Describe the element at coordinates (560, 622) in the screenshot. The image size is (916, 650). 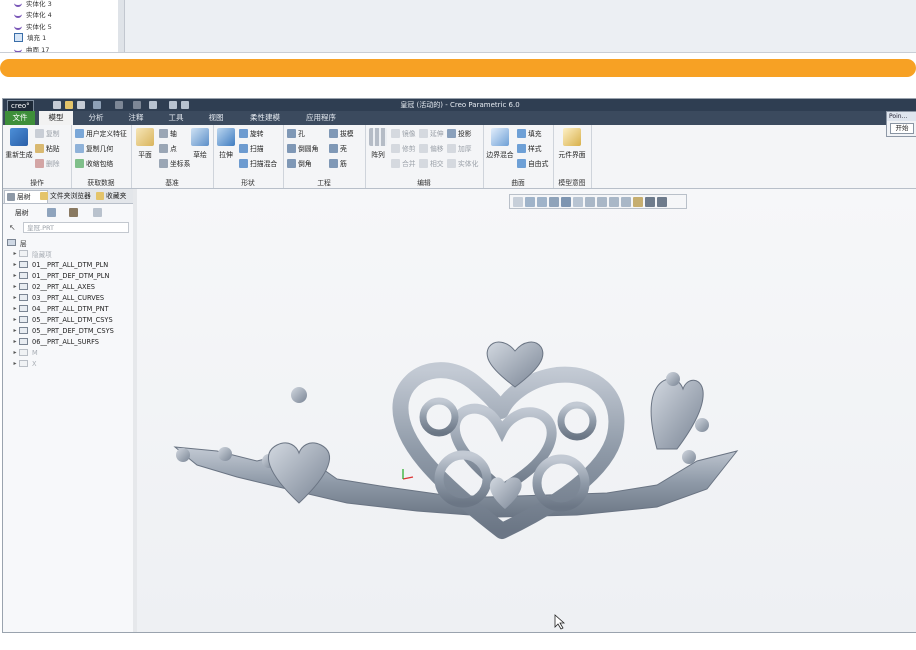
I see `mouse-cursor-icon` at that location.